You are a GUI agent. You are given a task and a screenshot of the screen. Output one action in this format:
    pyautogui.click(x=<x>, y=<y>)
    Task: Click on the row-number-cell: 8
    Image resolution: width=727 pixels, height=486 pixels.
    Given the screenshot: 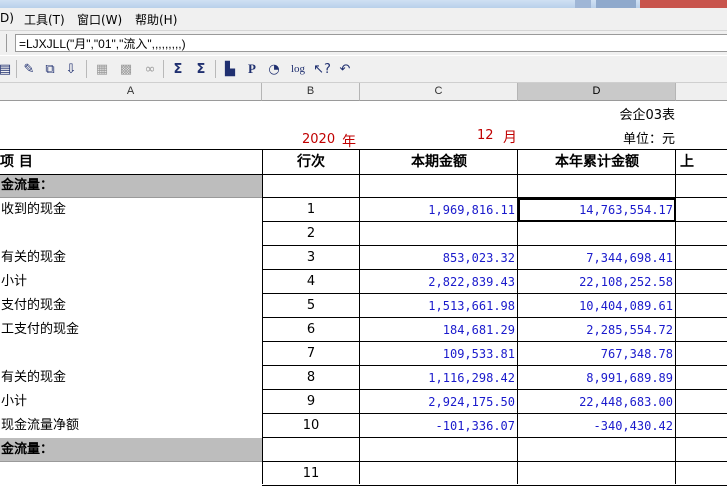 What is the action you would take?
    pyautogui.click(x=311, y=378)
    